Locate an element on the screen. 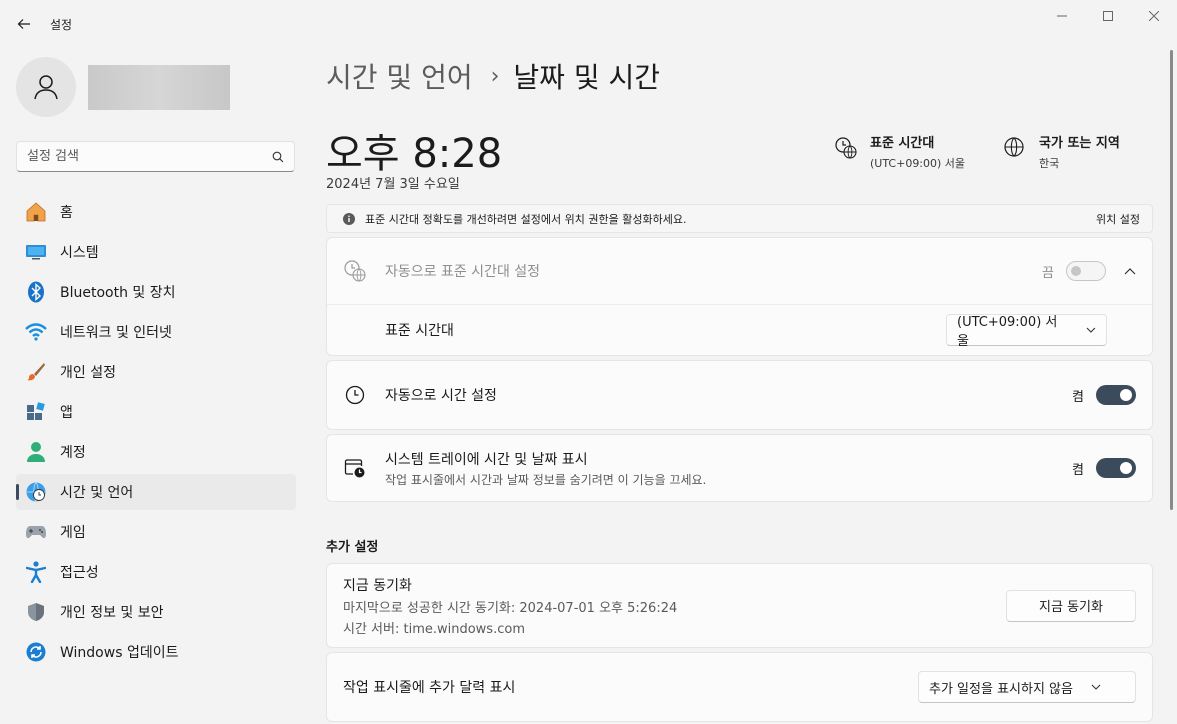 This screenshot has height=724, width=1177. sync-controls: 지금 동기화 is located at coordinates (1071, 605).